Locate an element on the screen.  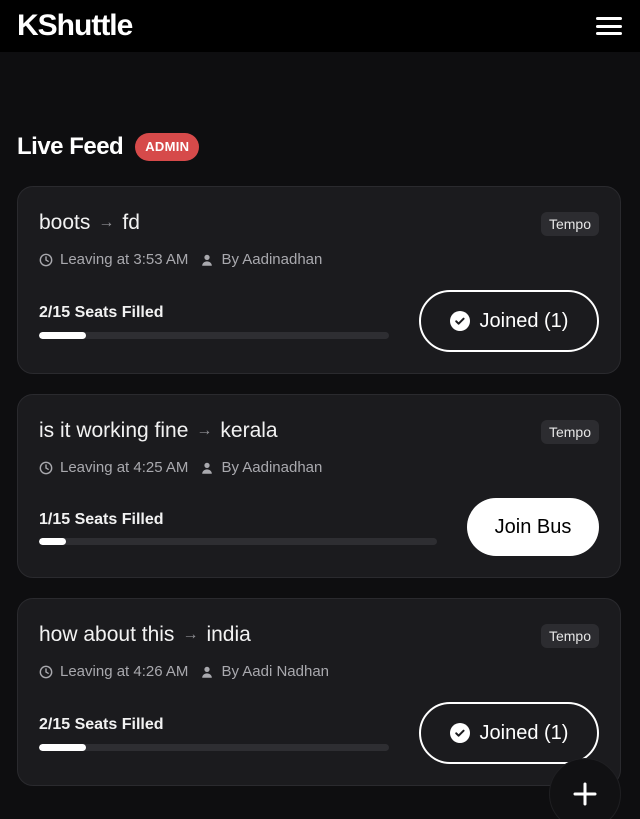
route-to: india is located at coordinates (228, 634).